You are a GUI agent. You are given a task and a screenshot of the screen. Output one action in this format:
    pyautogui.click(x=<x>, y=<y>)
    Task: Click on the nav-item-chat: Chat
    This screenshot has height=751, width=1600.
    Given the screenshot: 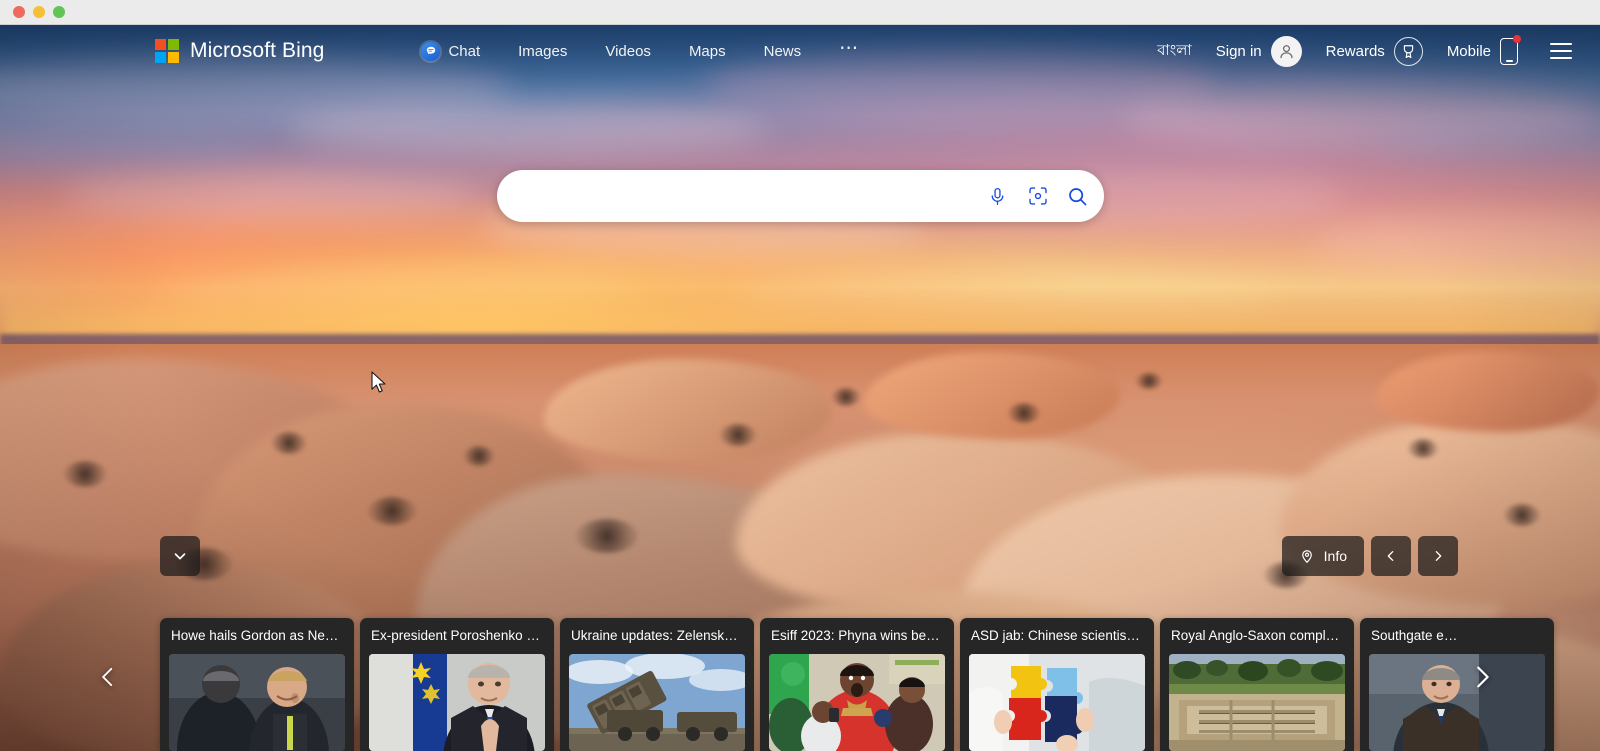 What is the action you would take?
    pyautogui.click(x=450, y=51)
    